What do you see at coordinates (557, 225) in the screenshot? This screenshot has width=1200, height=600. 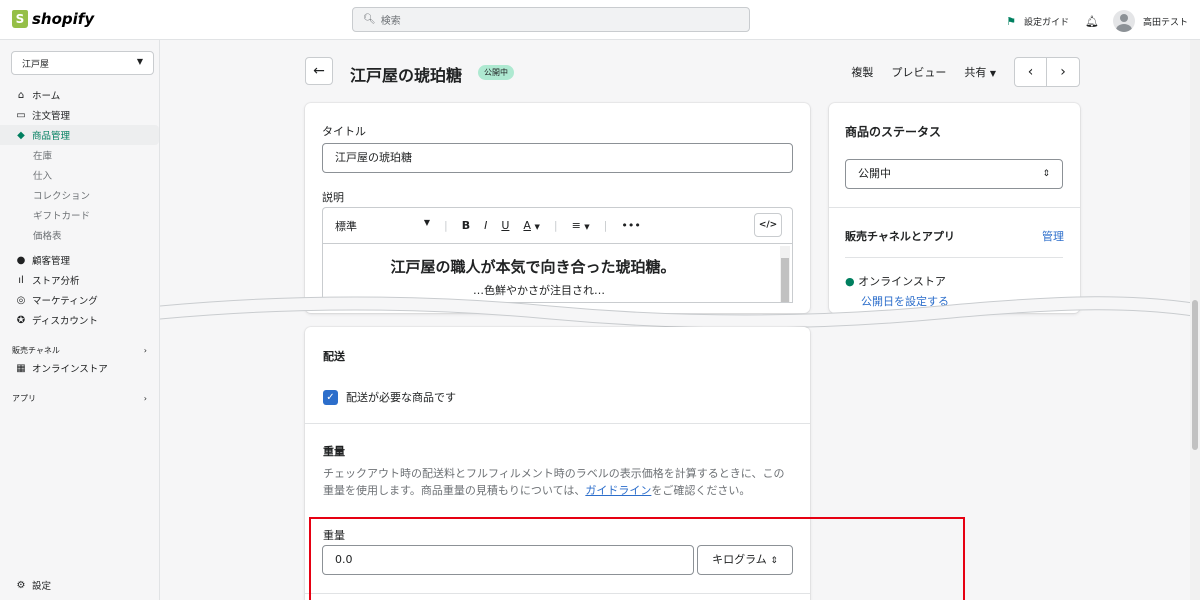 I see `editor-toolbar: 標準 ▼ | B I U A ▼ | ≡ ▼ | ••• </>` at bounding box center [557, 225].